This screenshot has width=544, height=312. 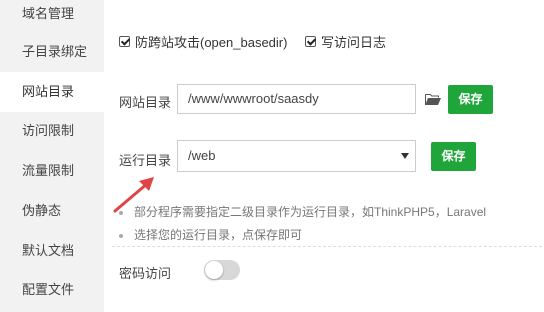 What do you see at coordinates (52, 251) in the screenshot?
I see `sidebar-item-default-document: 默认文档` at bounding box center [52, 251].